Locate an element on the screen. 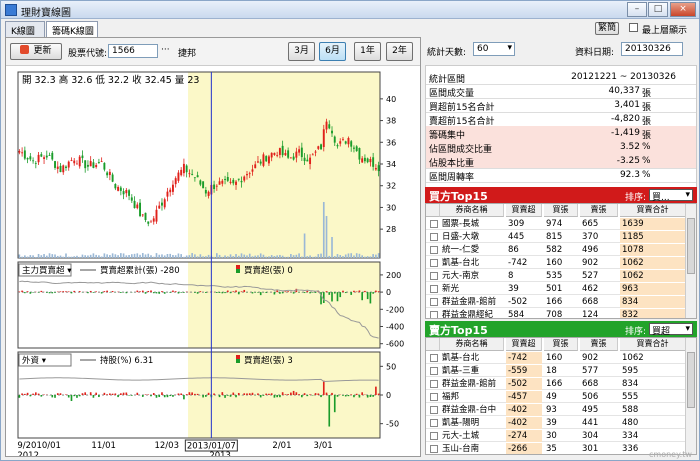 The image size is (700, 461). table-row: 新光 39 501 462 963 is located at coordinates (556, 289).